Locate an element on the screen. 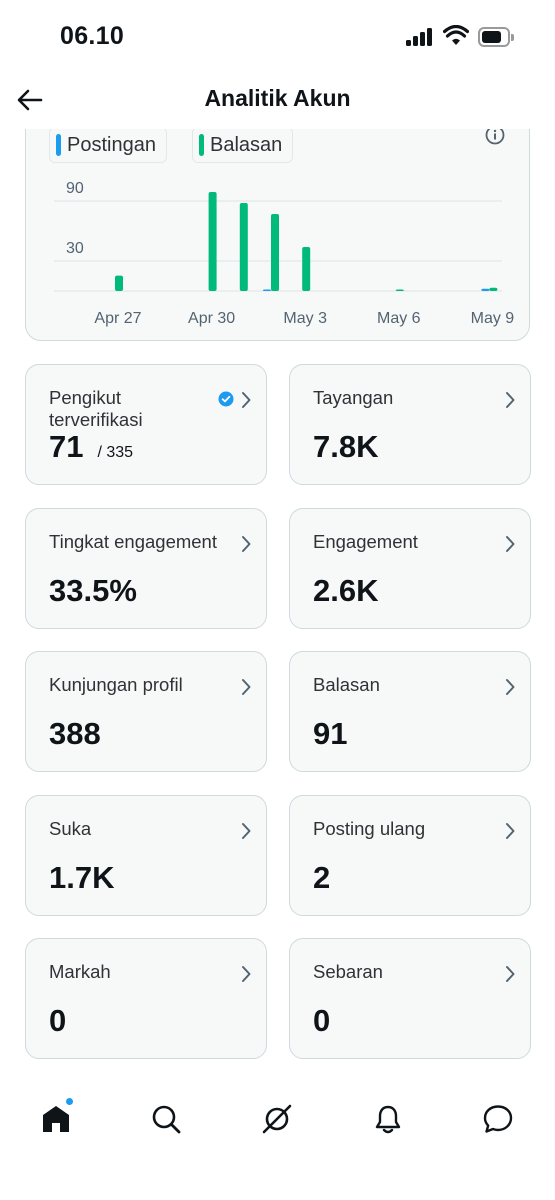 The width and height of the screenshot is (555, 1200). page-title: Analitik Akun is located at coordinates (277, 98).